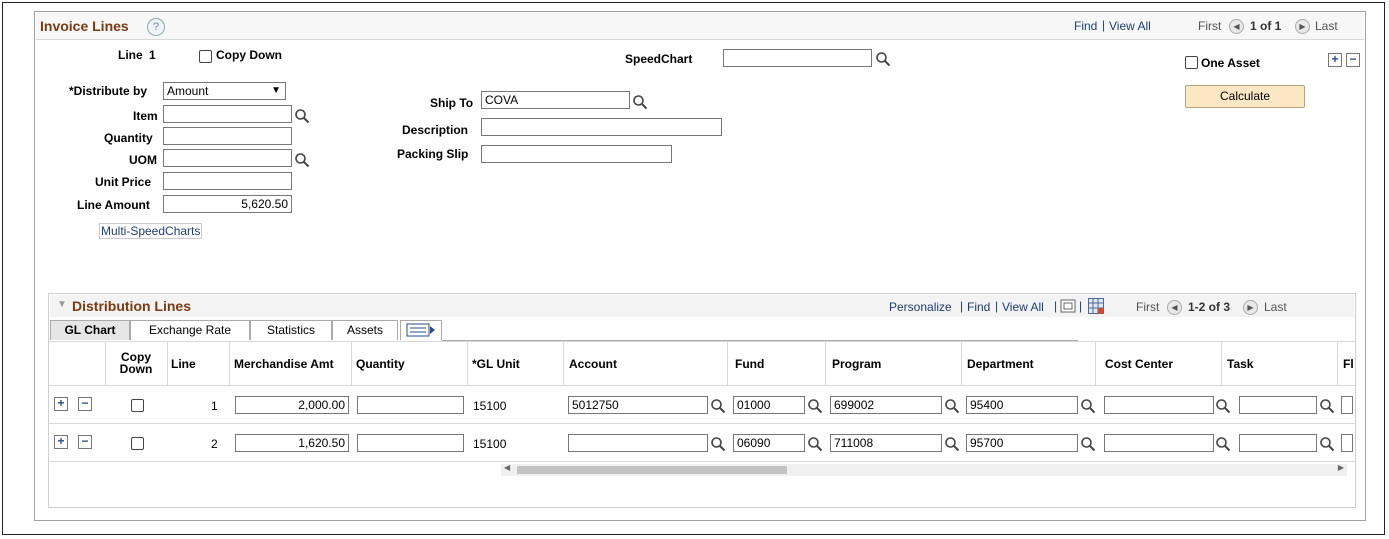 This screenshot has height=539, width=1389. I want to click on col-account: Account, so click(593, 364).